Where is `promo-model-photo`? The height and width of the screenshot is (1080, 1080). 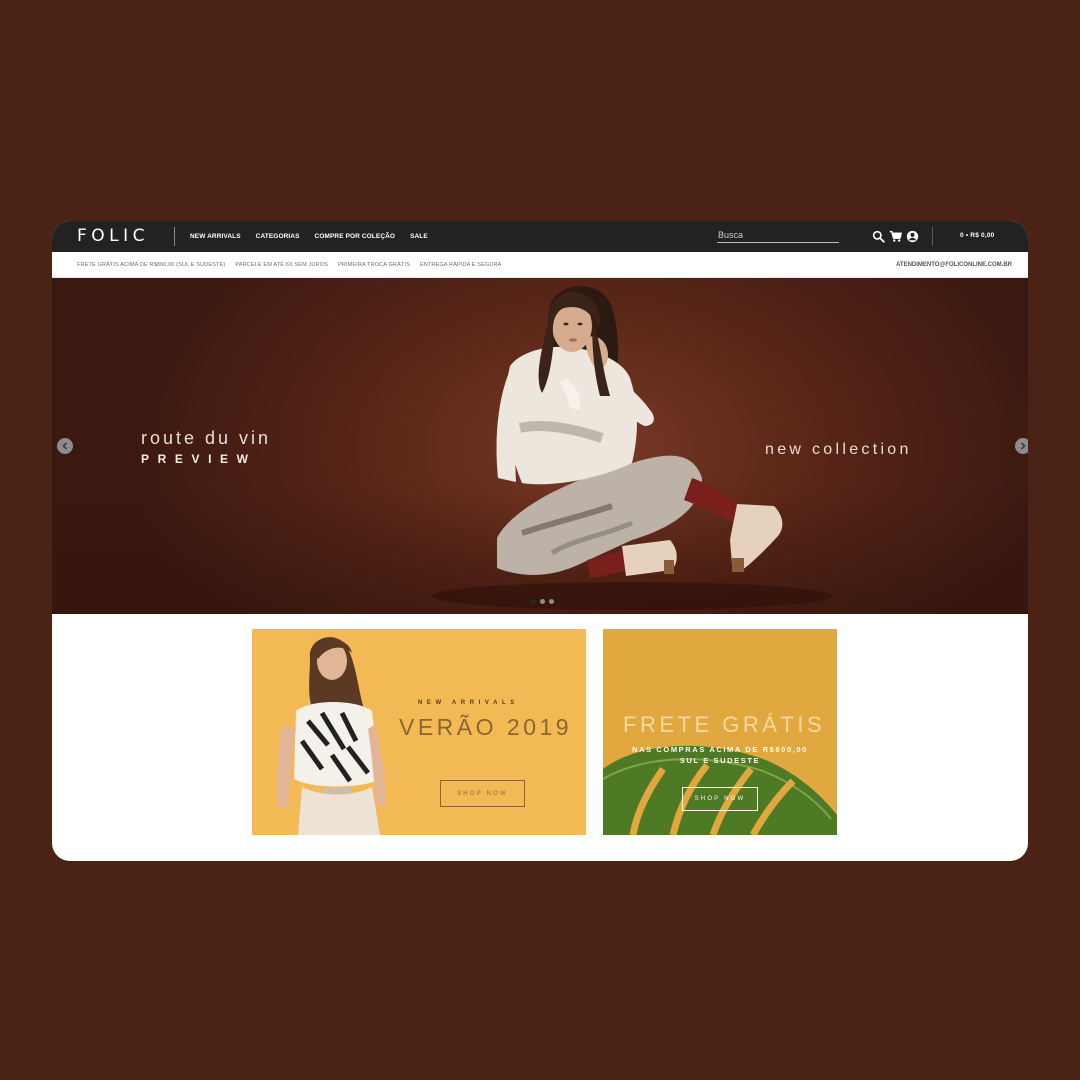 promo-model-photo is located at coordinates (331, 736).